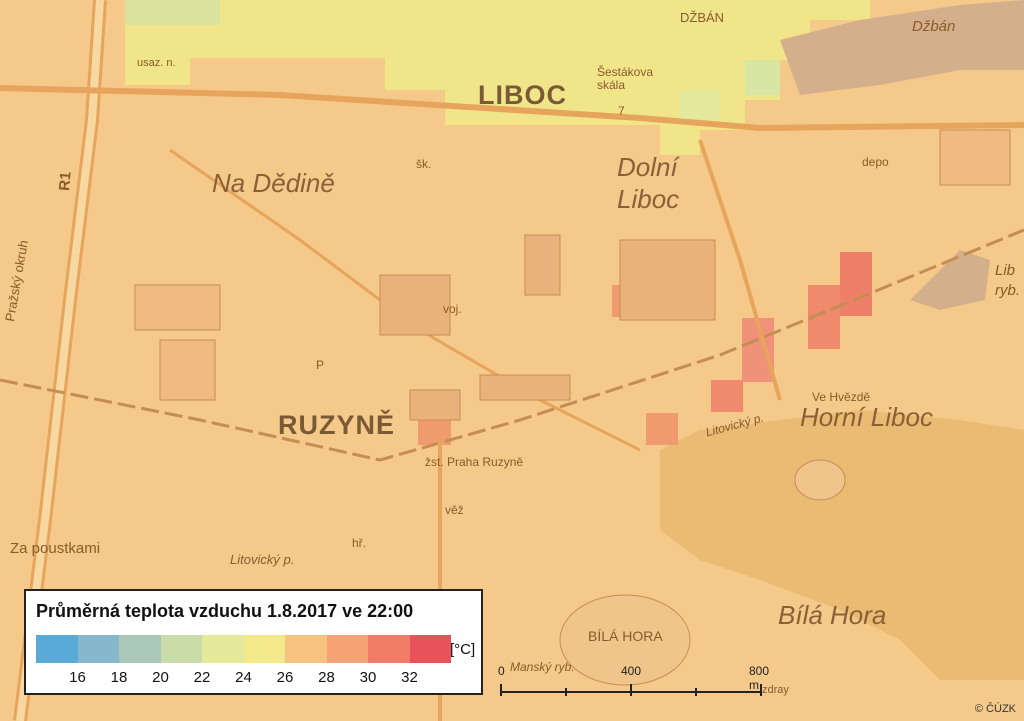  I want to click on label-ruzyne: RUZYNĚ, so click(337, 425).